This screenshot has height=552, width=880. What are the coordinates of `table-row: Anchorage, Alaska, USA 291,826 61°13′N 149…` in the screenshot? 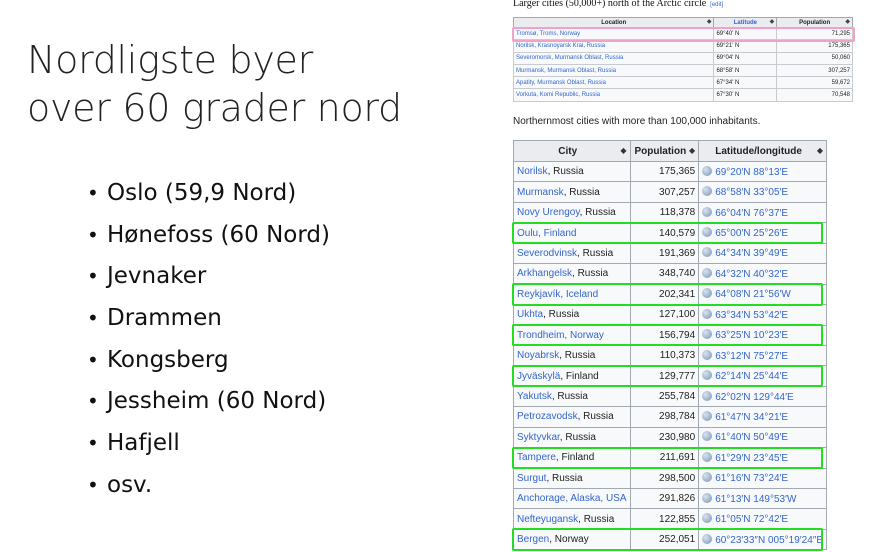 It's located at (670, 498).